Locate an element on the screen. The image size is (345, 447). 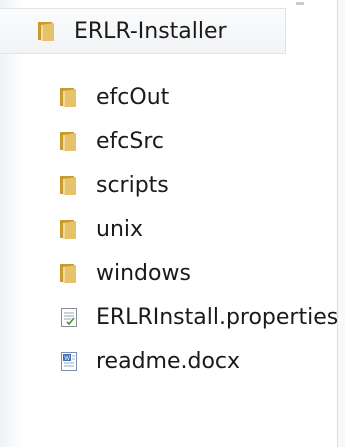
tree-item-readme-docx: W readme.docx is located at coordinates (149, 361).